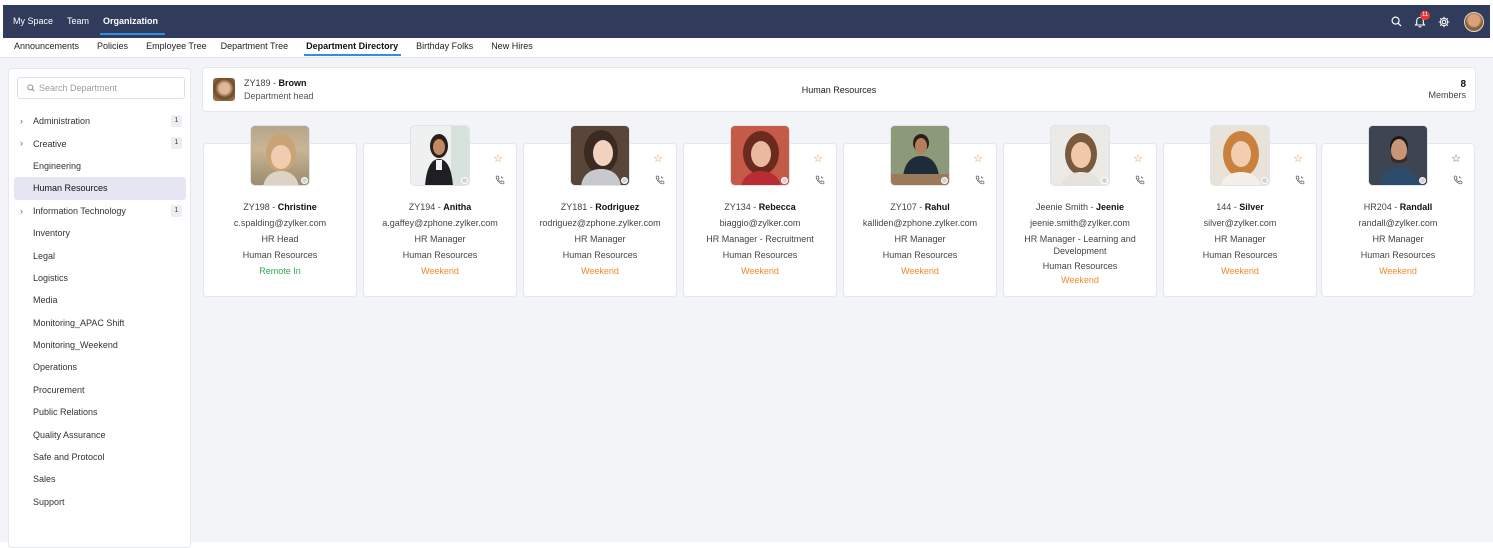  Describe the element at coordinates (100, 345) in the screenshot. I see `dept-item-monitoring-weekend: Monitoring_Weekend` at that location.